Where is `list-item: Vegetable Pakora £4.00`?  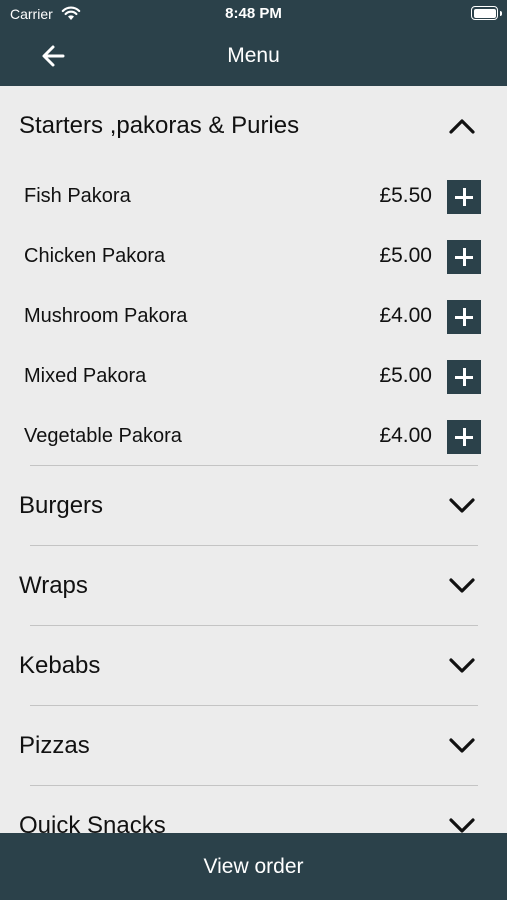 list-item: Vegetable Pakora £4.00 is located at coordinates (253, 436).